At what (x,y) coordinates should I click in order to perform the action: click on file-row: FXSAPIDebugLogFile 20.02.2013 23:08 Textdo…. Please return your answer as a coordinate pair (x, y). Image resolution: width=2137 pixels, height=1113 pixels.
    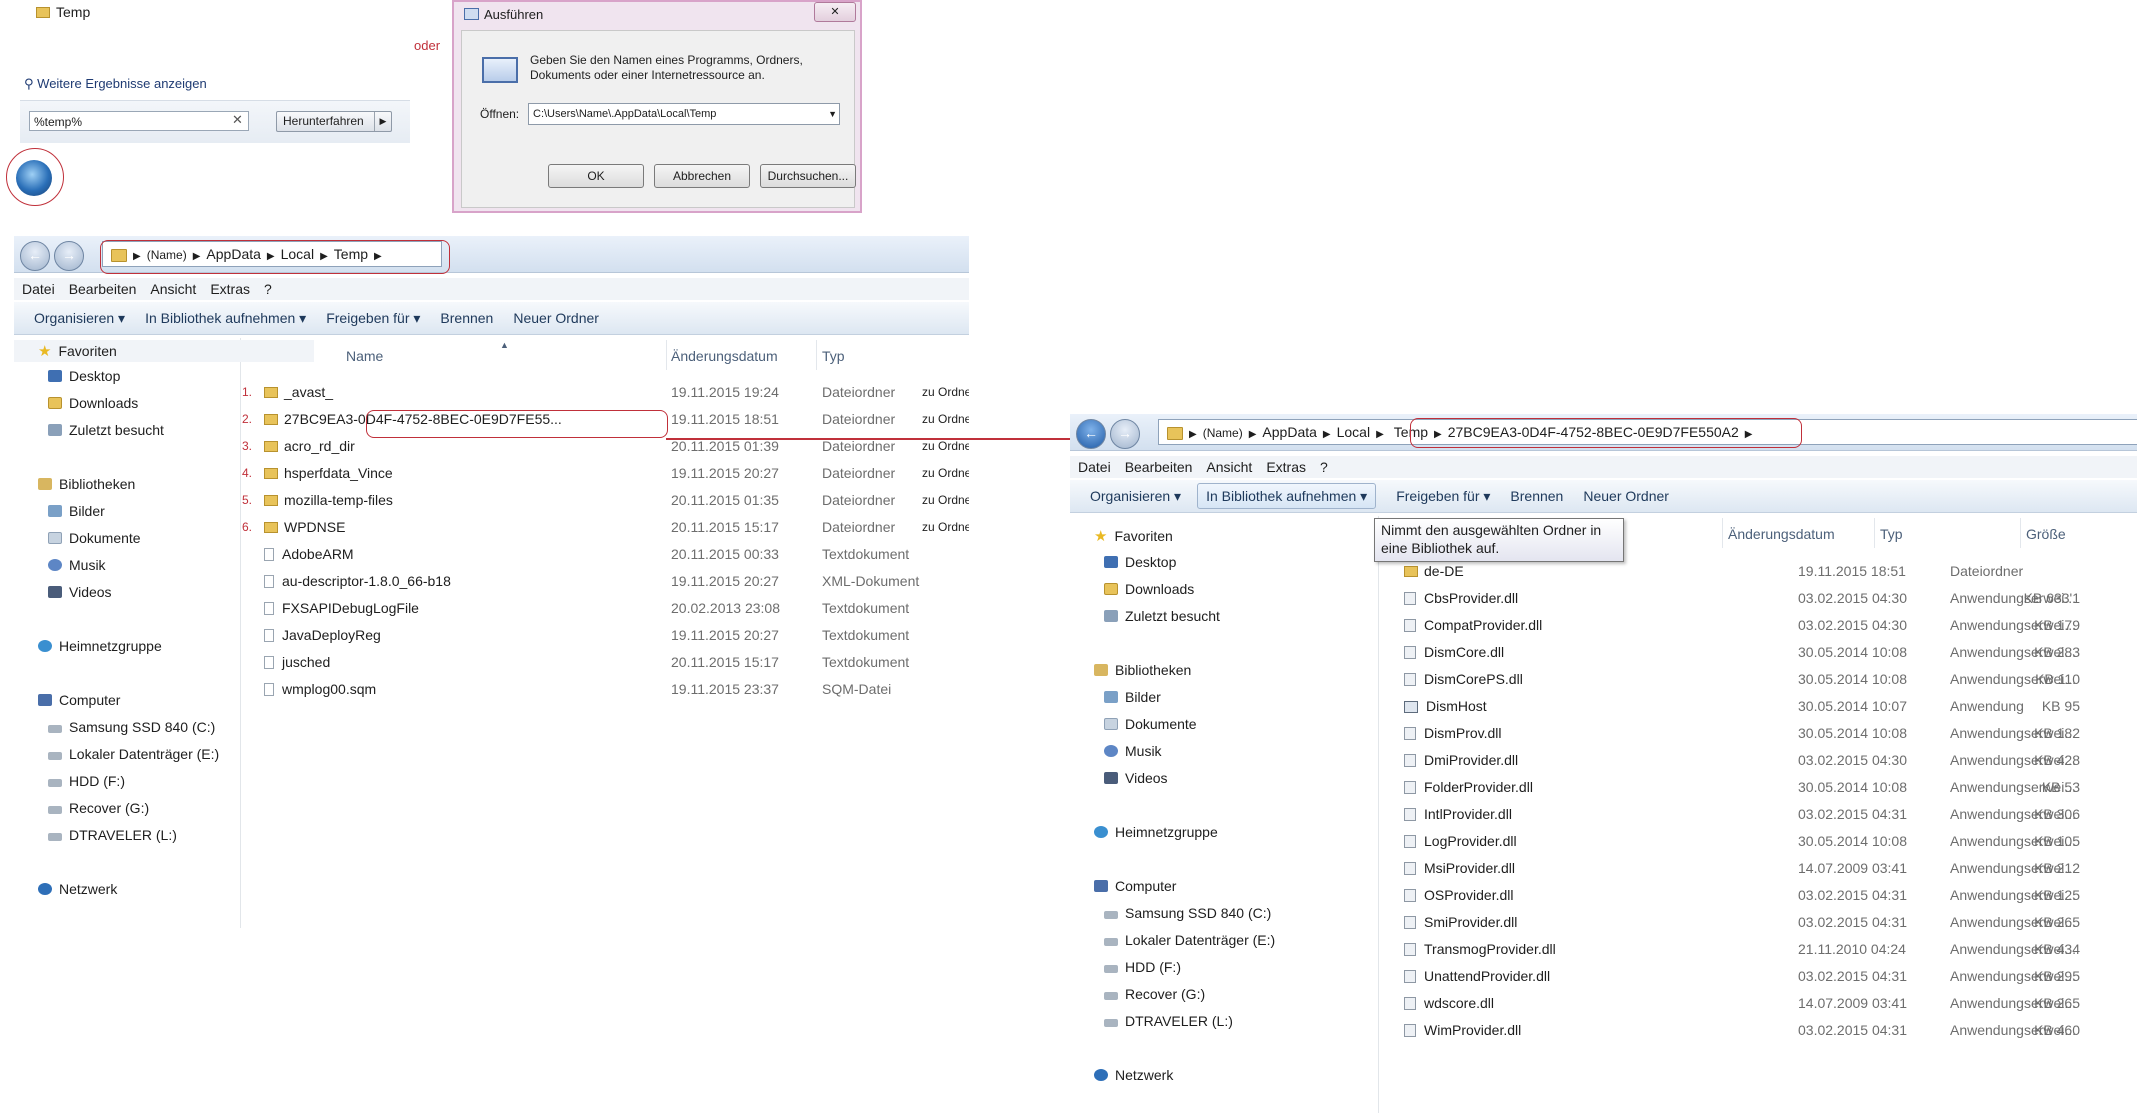
    Looking at the image, I should click on (607, 610).